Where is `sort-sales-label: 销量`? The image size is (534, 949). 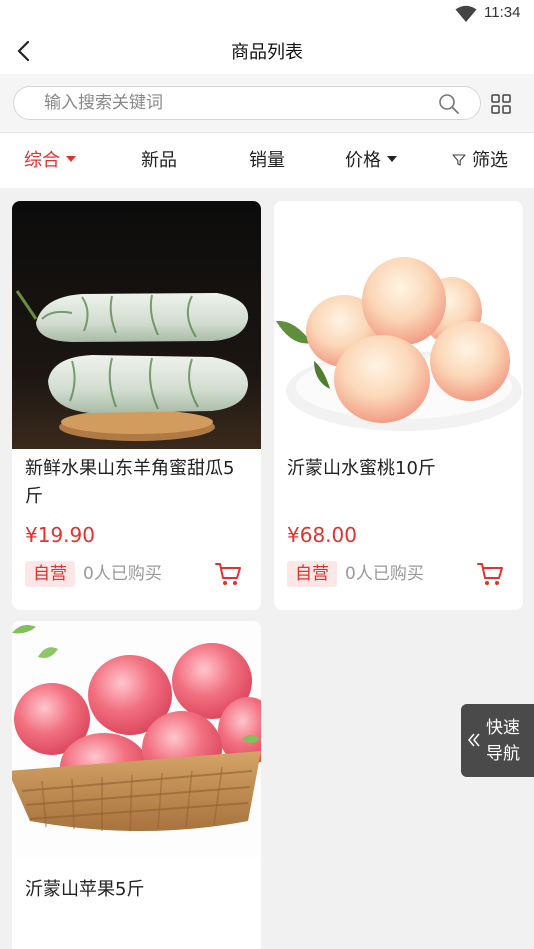 sort-sales-label: 销量 is located at coordinates (267, 160).